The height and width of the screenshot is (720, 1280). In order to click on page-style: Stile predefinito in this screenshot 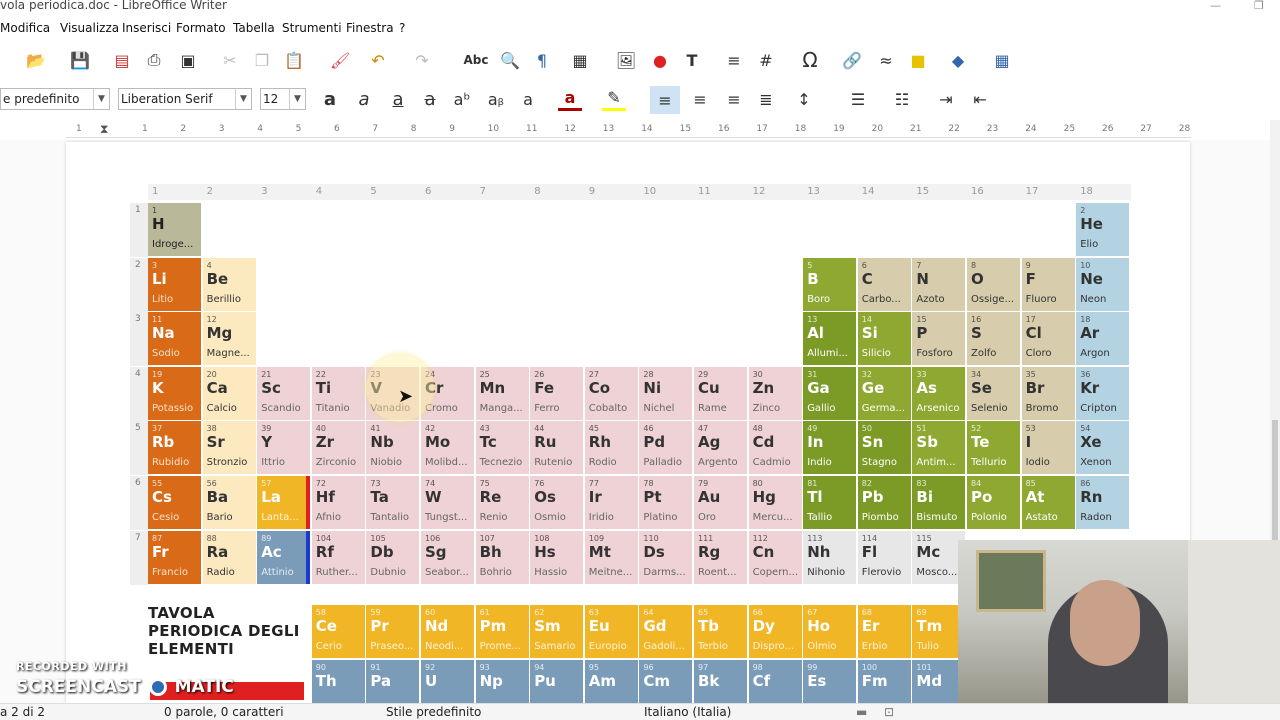, I will do `click(433, 712)`.